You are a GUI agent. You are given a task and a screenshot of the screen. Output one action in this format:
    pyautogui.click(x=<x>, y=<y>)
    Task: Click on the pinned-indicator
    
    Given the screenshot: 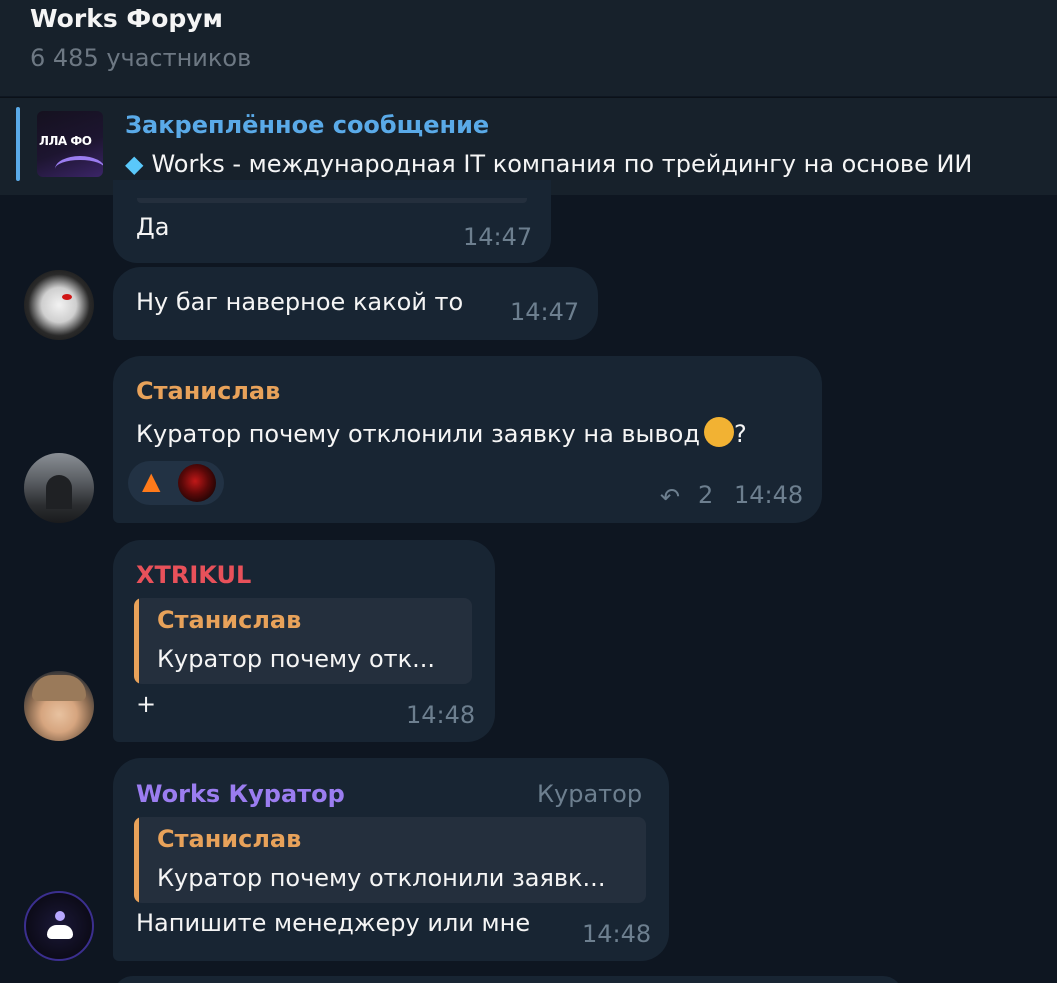 What is the action you would take?
    pyautogui.click(x=18, y=144)
    